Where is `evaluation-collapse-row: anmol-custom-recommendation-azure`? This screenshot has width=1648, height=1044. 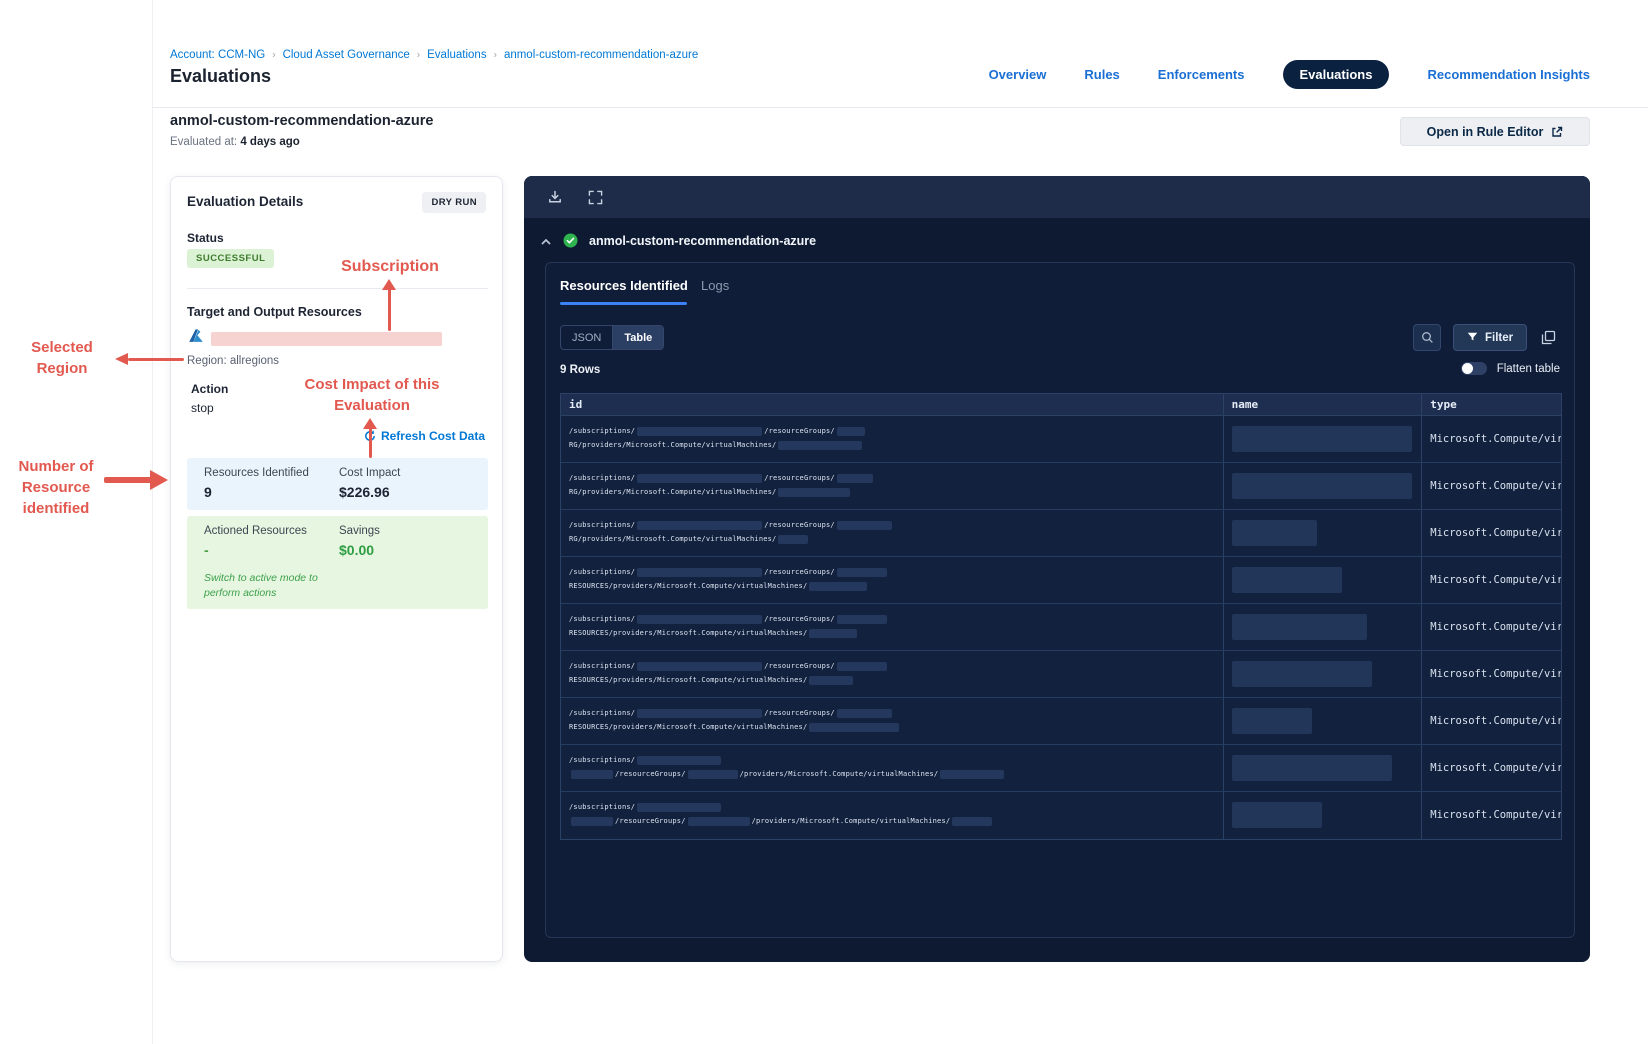 evaluation-collapse-row: anmol-custom-recommendation-azure is located at coordinates (678, 240).